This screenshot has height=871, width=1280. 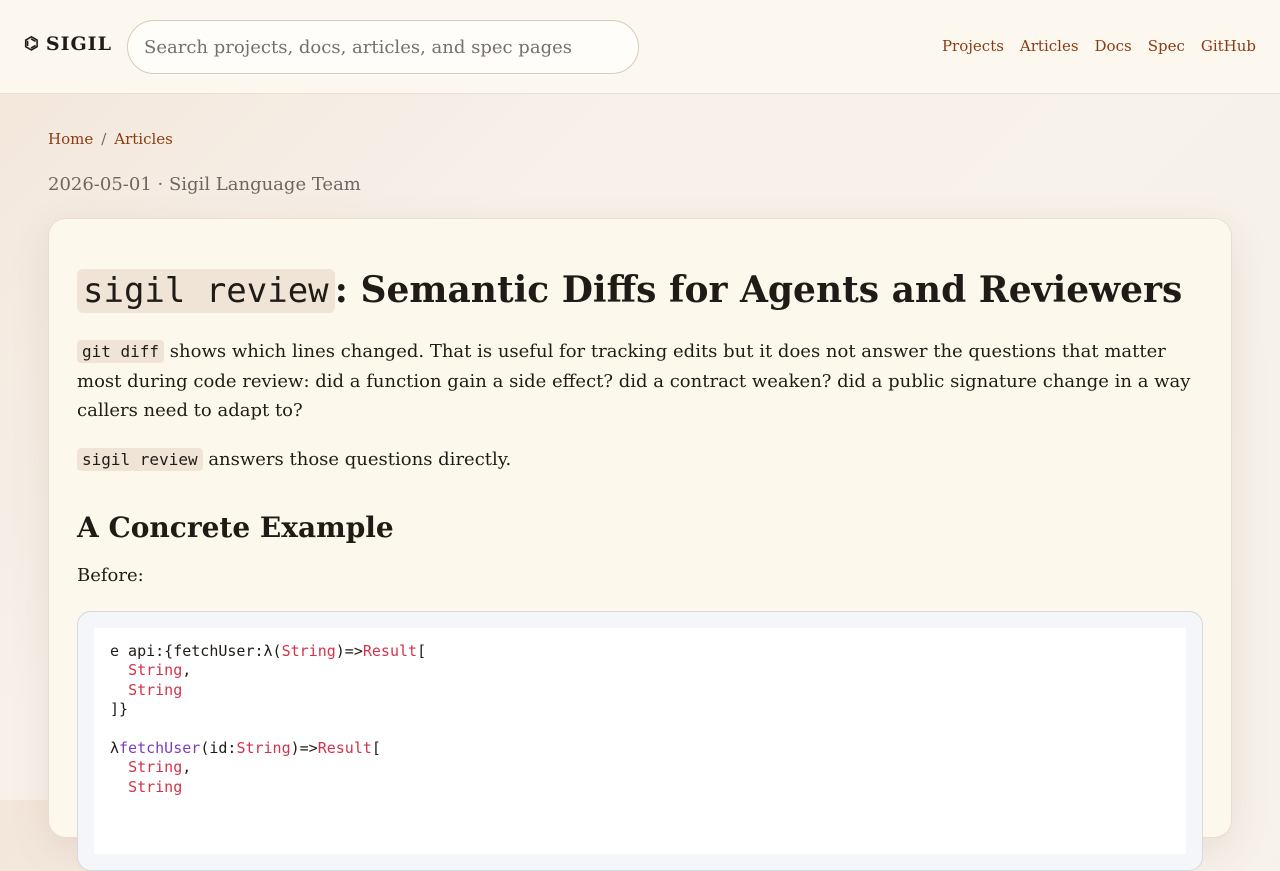 What do you see at coordinates (121, 351) in the screenshot?
I see `inline-code-git-diff: git diff` at bounding box center [121, 351].